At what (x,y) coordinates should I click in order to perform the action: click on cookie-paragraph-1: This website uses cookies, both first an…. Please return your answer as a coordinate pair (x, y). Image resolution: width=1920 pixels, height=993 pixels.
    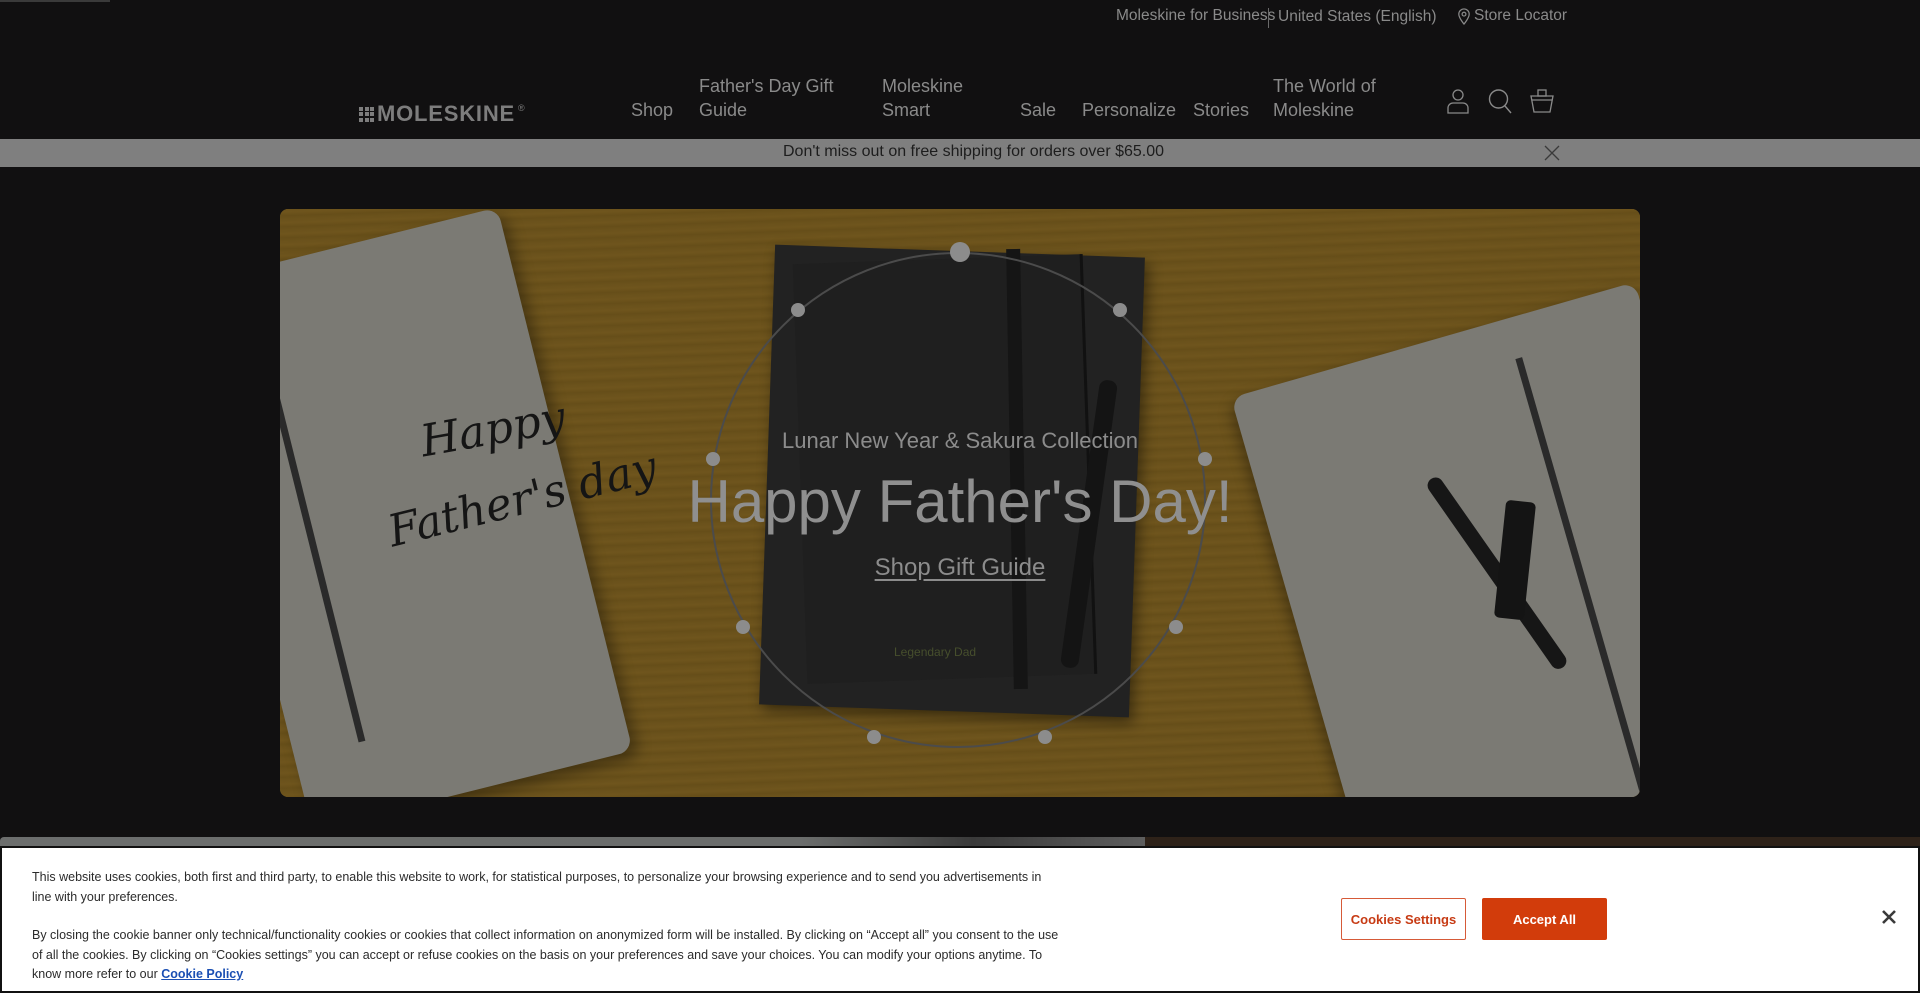
    Looking at the image, I should click on (537, 887).